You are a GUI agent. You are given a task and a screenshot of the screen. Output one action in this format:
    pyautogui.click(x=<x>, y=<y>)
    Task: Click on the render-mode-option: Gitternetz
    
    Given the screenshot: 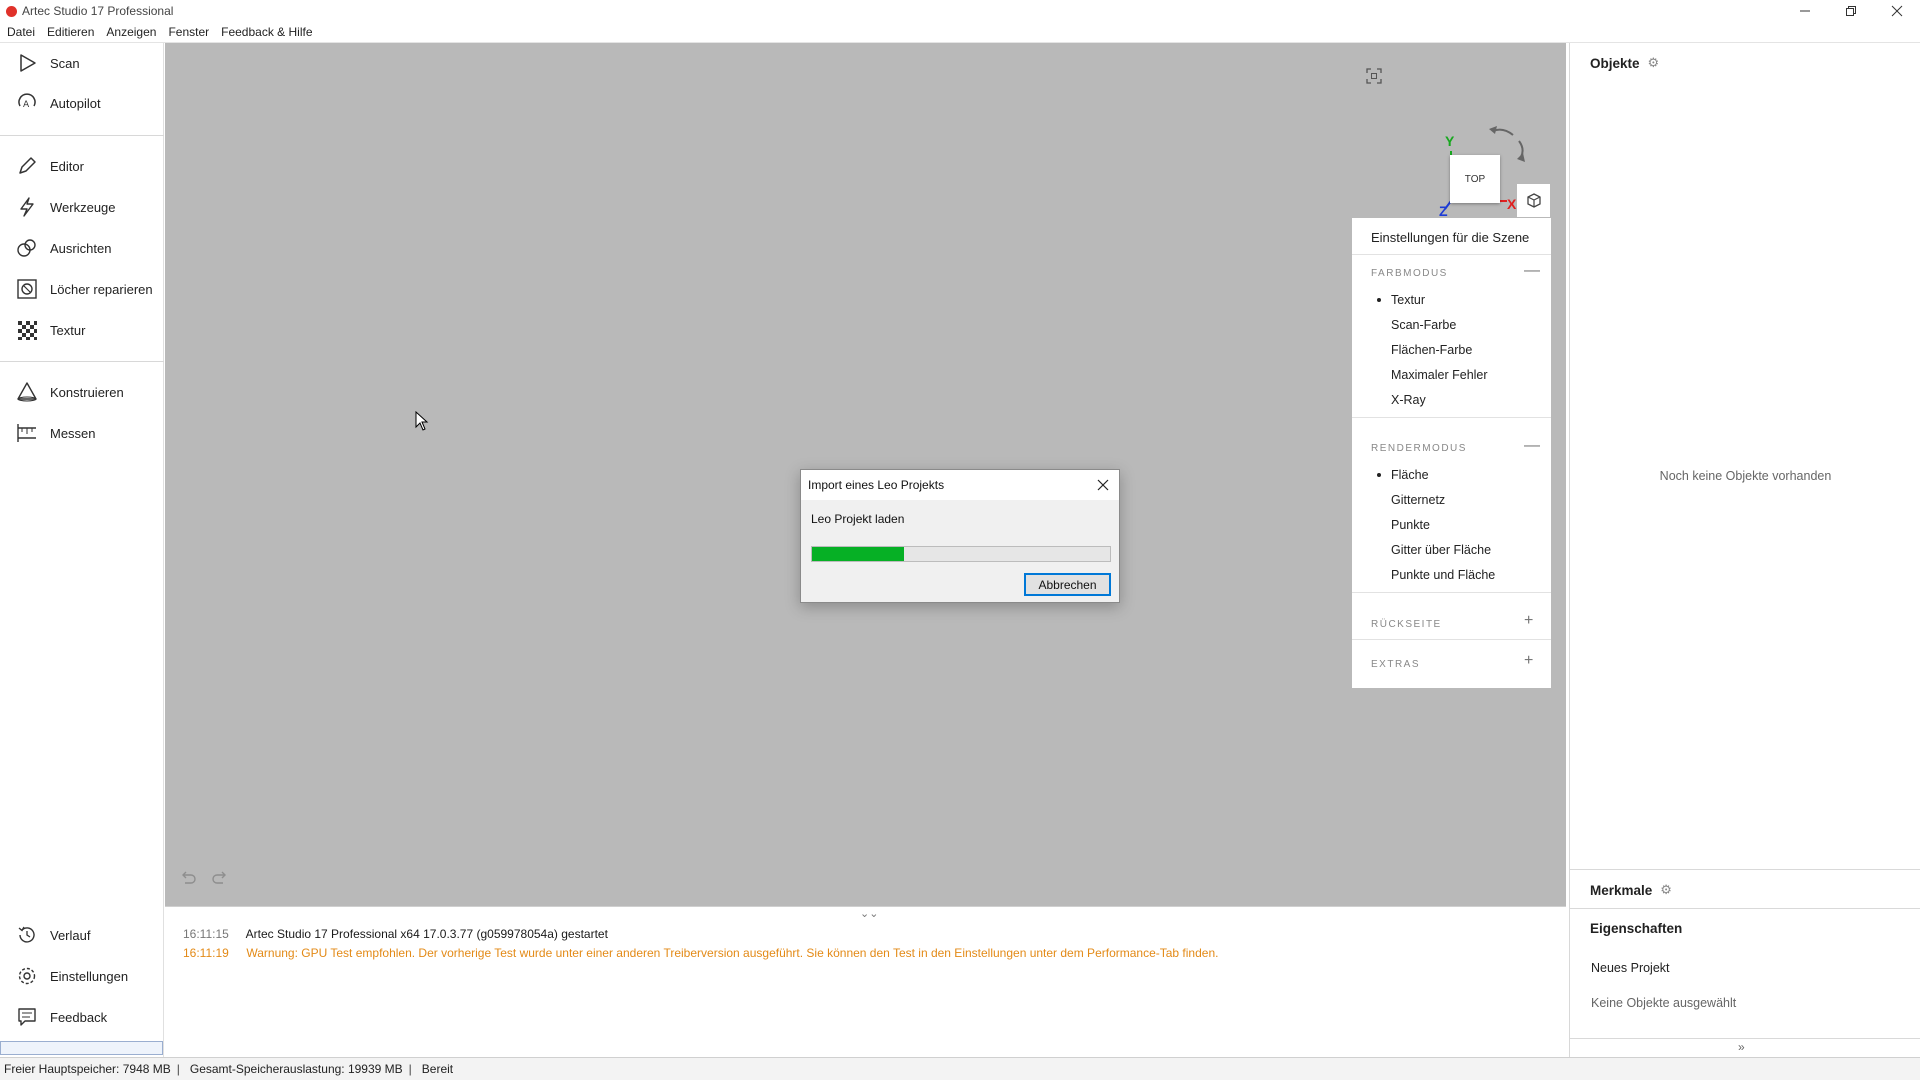 What is the action you would take?
    pyautogui.click(x=1418, y=500)
    